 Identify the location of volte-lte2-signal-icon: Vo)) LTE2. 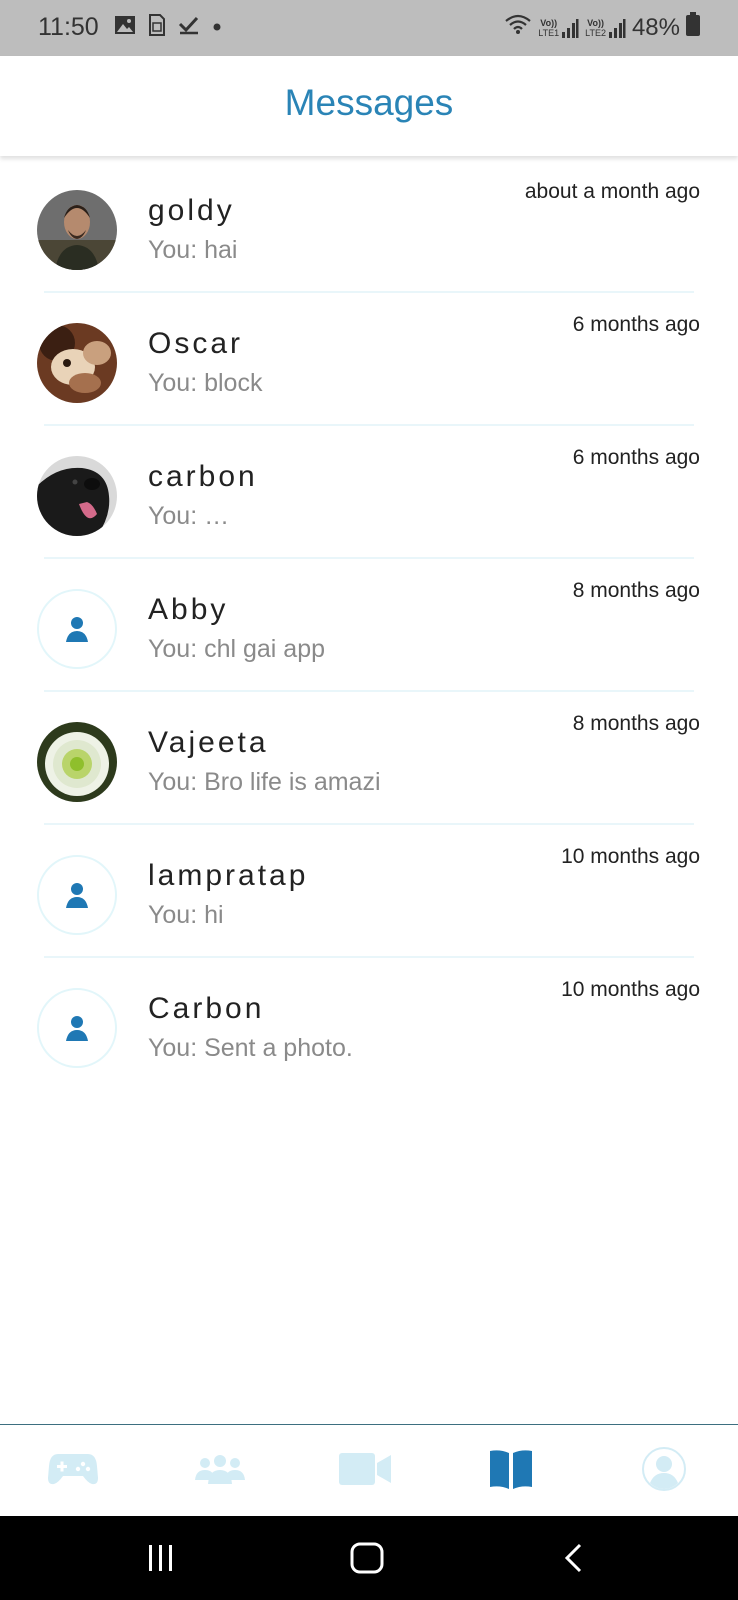
(605, 28).